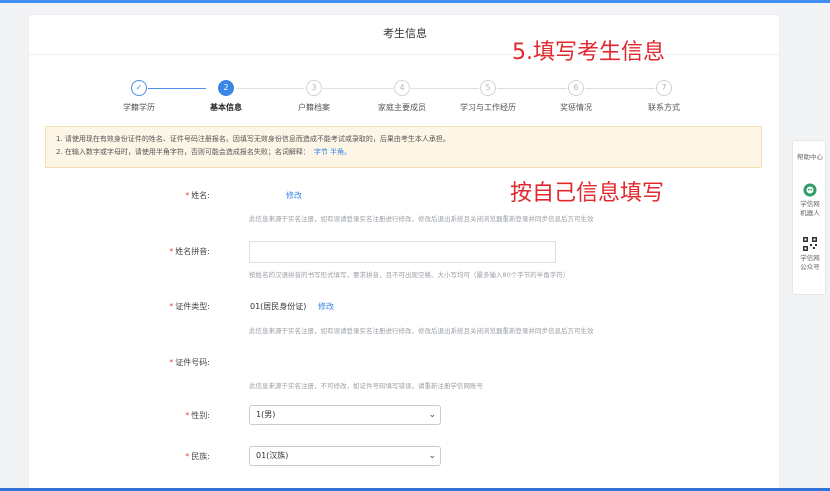 Image resolution: width=830 pixels, height=491 pixels. What do you see at coordinates (810, 190) in the screenshot?
I see `robot-icon` at bounding box center [810, 190].